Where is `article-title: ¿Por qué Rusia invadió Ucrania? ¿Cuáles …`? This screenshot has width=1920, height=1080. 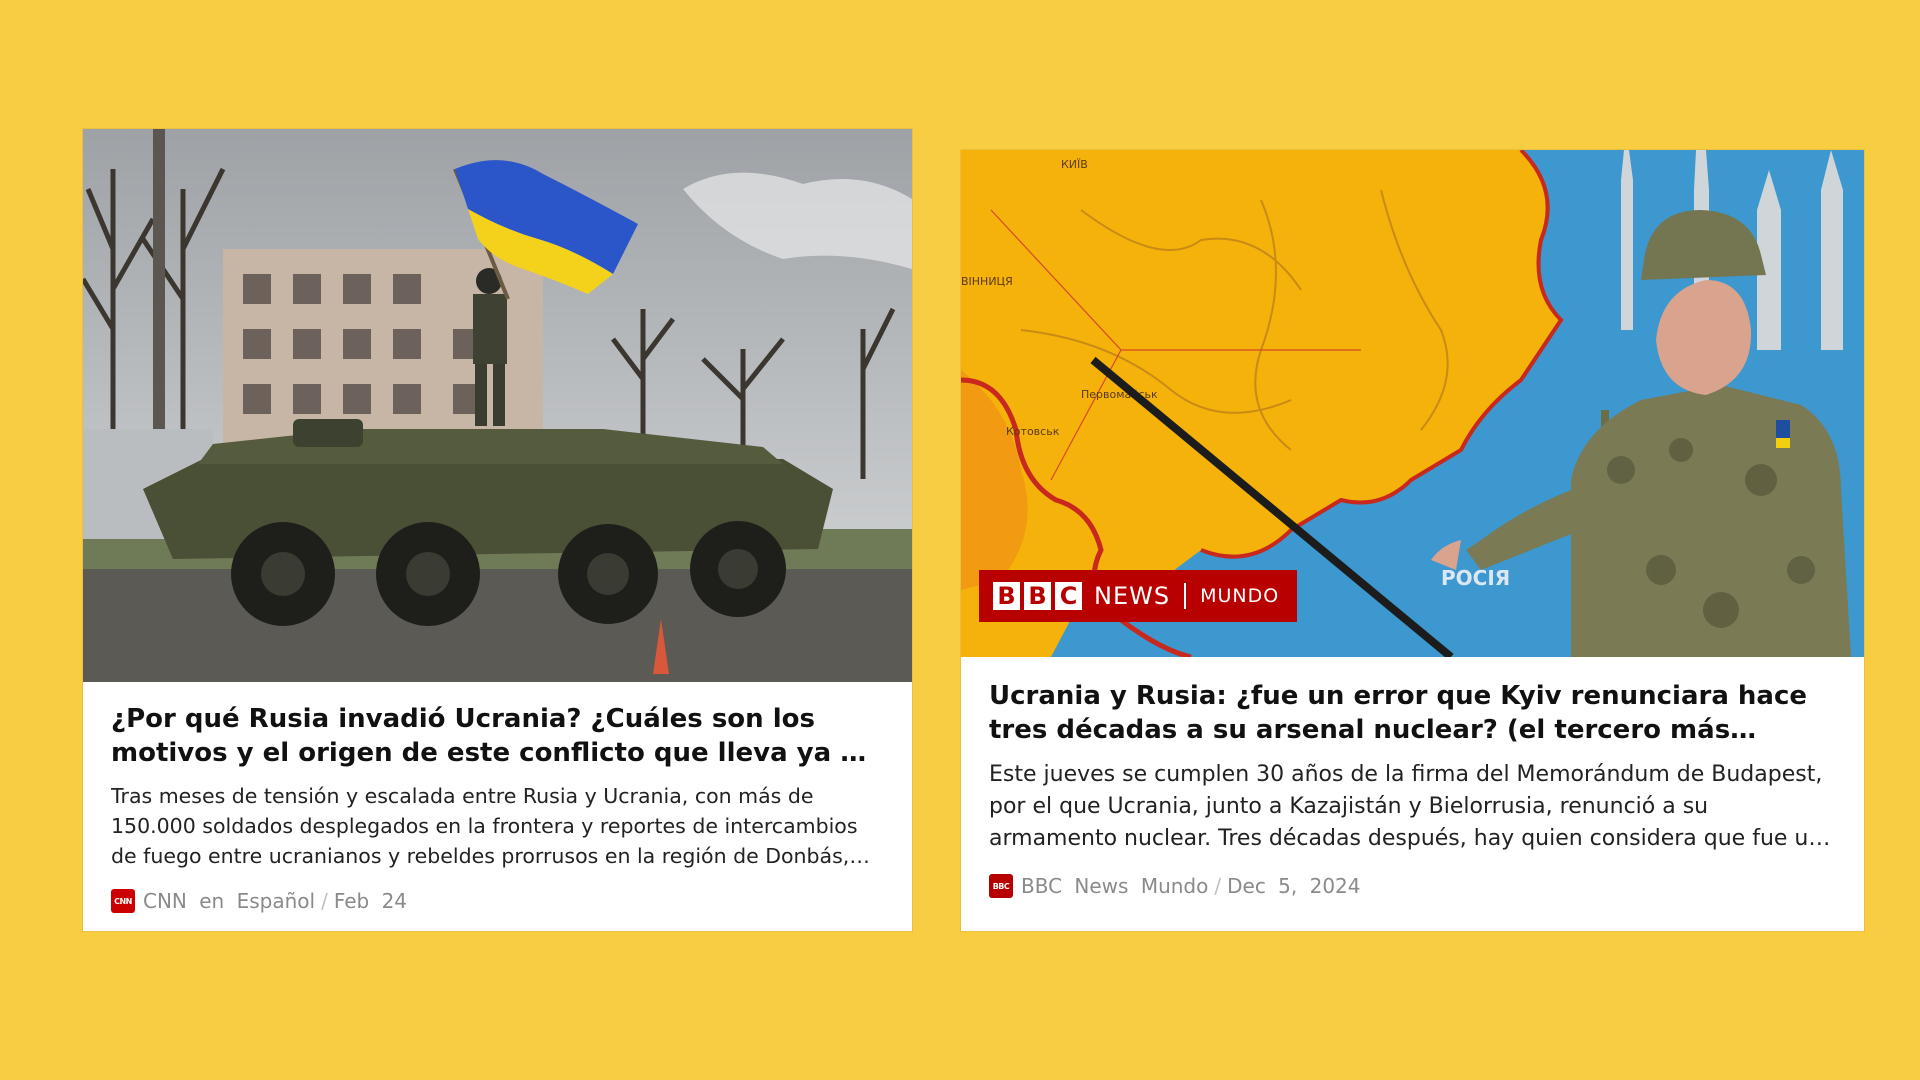 article-title: ¿Por qué Rusia invadió Ucrania? ¿Cuáles … is located at coordinates (497, 726).